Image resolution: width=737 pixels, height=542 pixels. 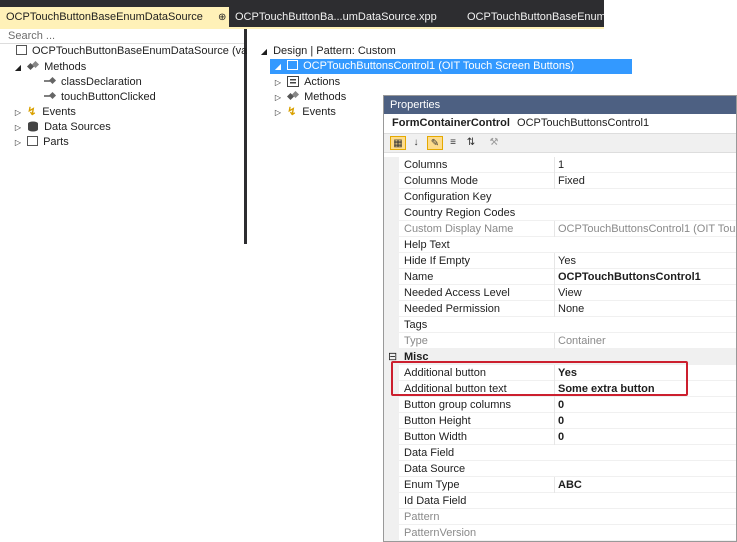 I want to click on tree-item-label: touchButtonClicked, so click(x=108, y=97).